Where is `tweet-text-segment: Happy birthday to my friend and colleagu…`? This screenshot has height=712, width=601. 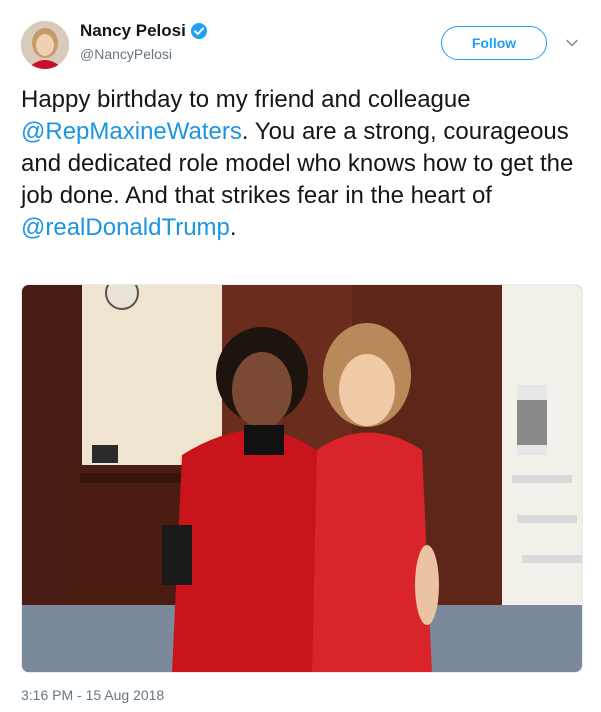
tweet-text-segment: Happy birthday to my friend and colleagu… is located at coordinates (246, 99).